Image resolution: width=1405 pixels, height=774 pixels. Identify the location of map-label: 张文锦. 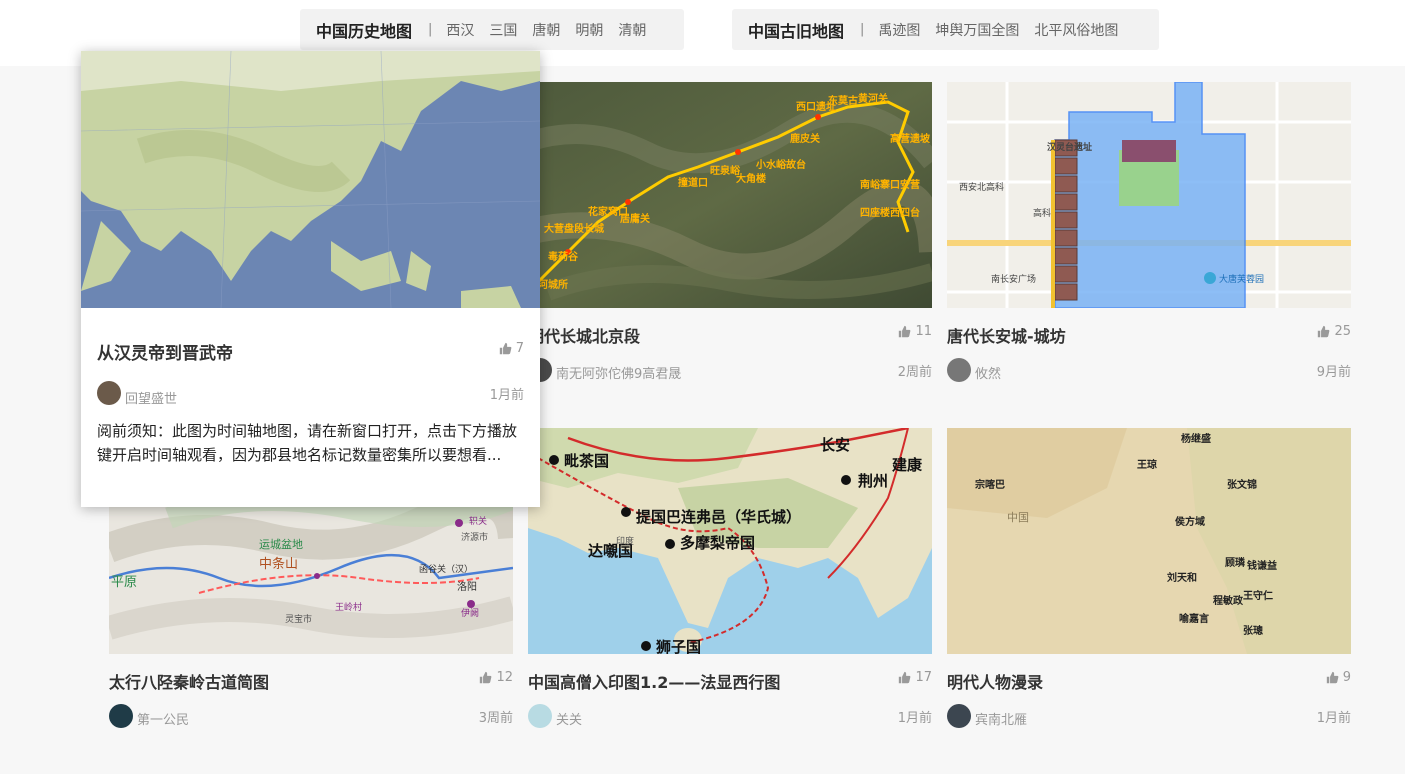
(1242, 484).